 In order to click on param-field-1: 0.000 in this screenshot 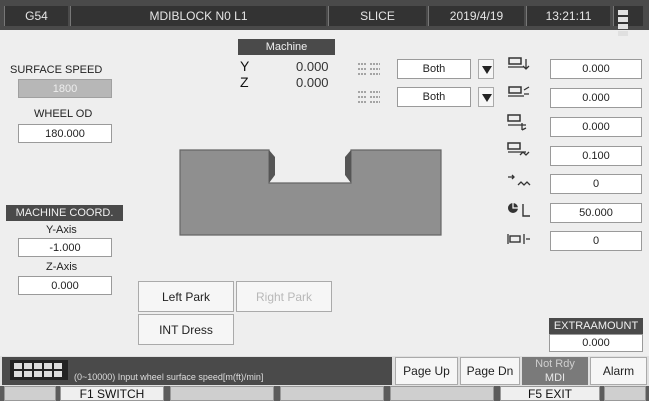, I will do `click(596, 69)`.